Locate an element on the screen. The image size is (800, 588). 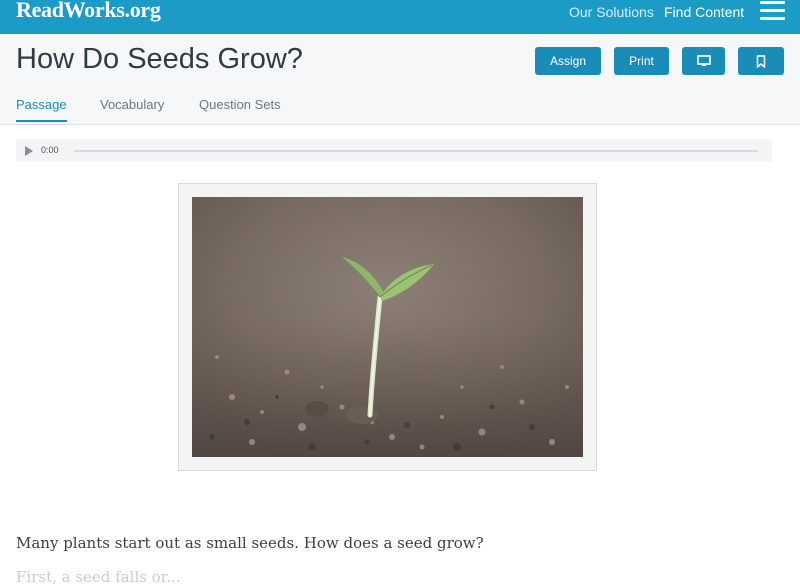
readworks-logo: ReadWorks.org is located at coordinates (88, 11).